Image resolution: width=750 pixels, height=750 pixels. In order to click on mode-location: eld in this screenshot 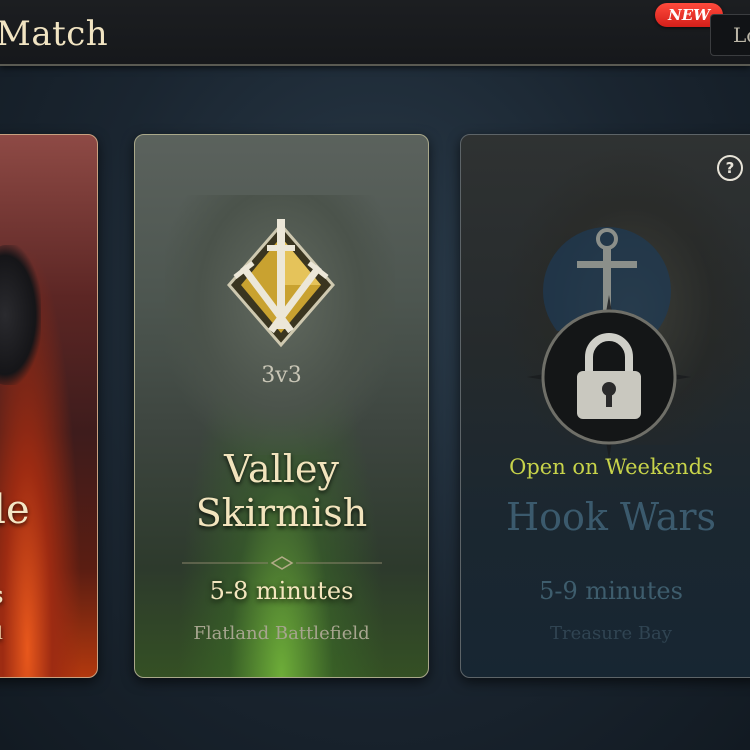, I will do `click(1, 633)`.